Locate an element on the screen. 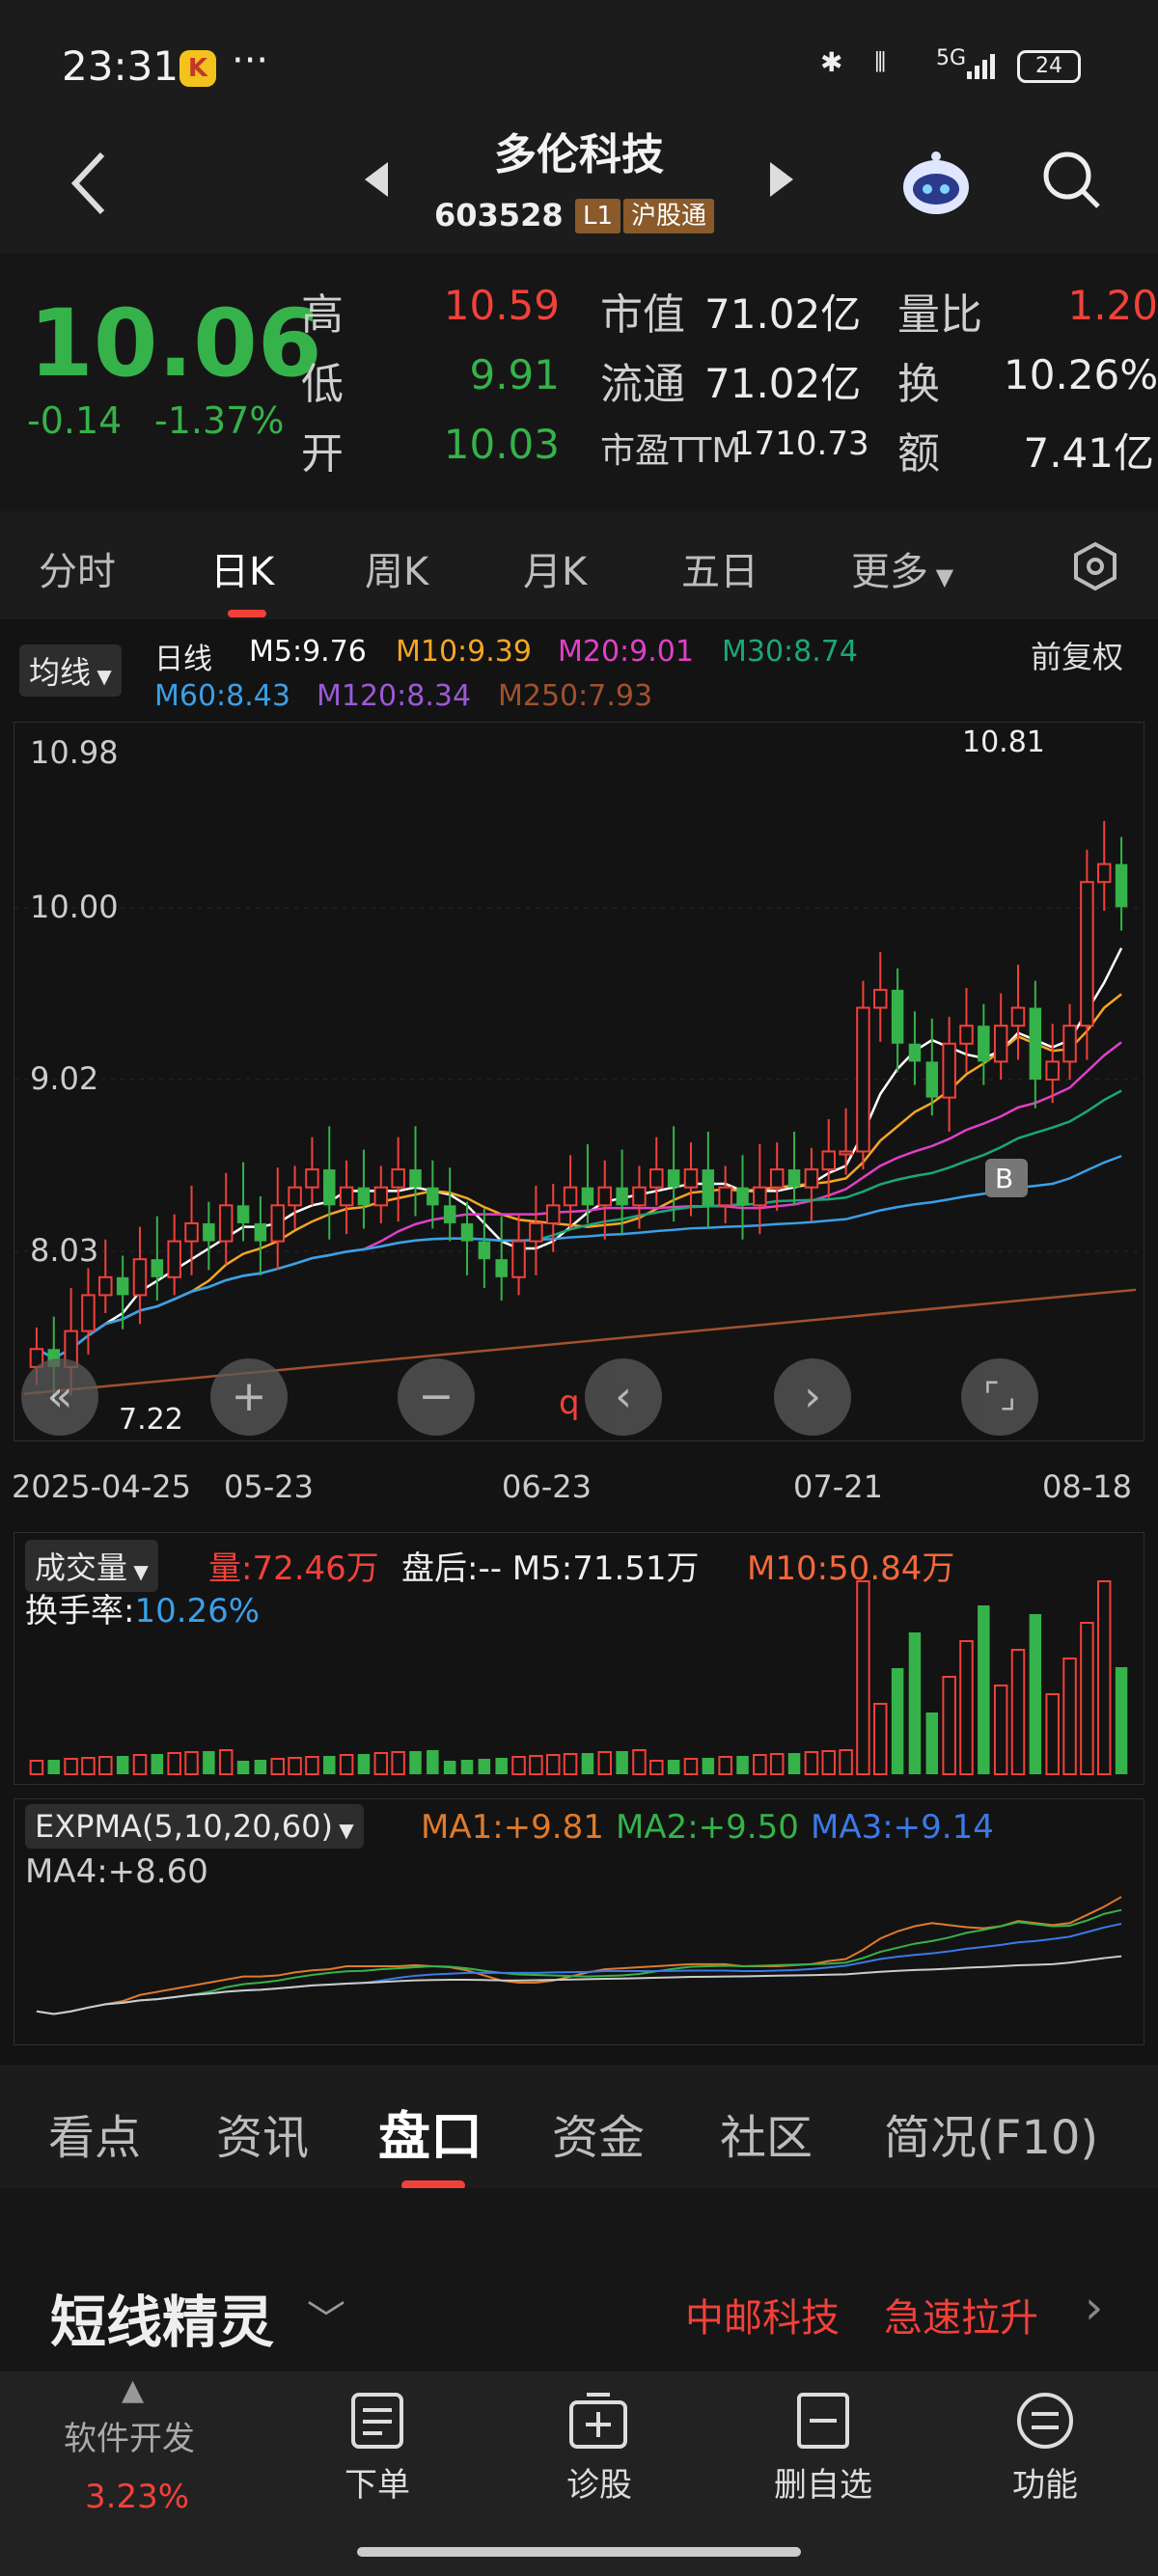  home-indicator is located at coordinates (579, 2552).